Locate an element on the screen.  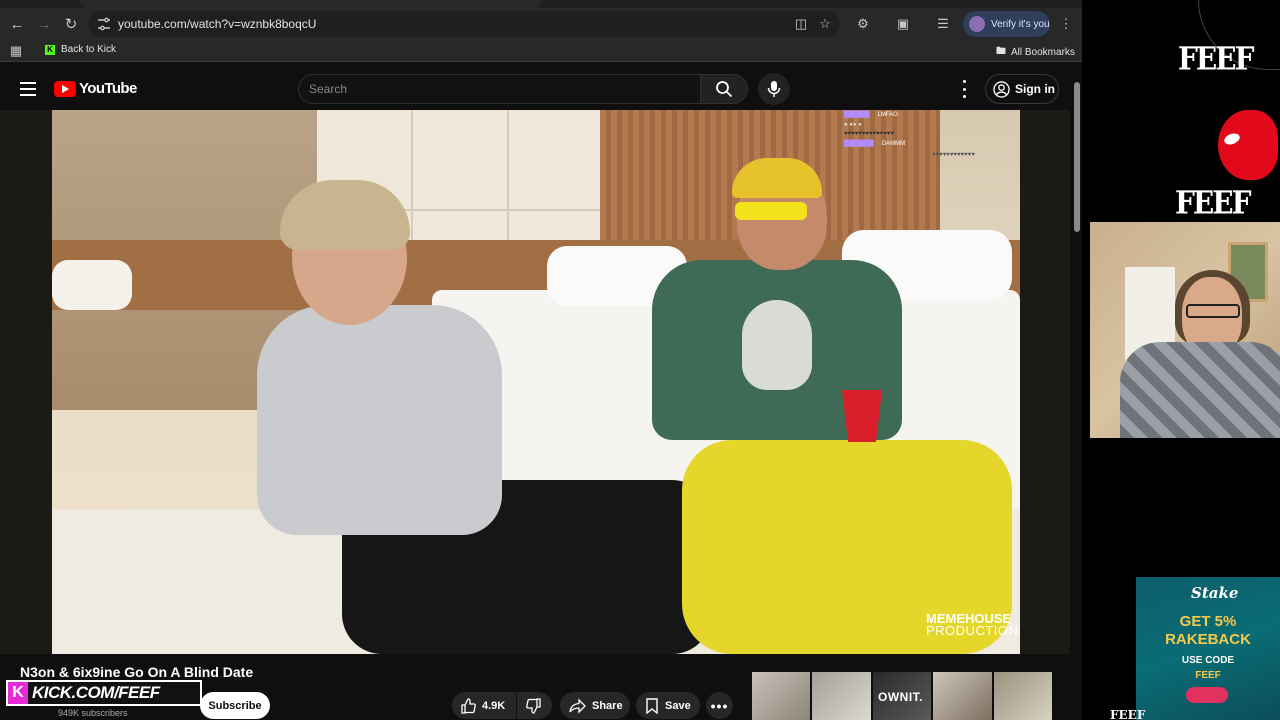
bookmarks-bar: ▦ K Back to Kick 🖿 All Bookmarks is located at coordinates (541, 51).